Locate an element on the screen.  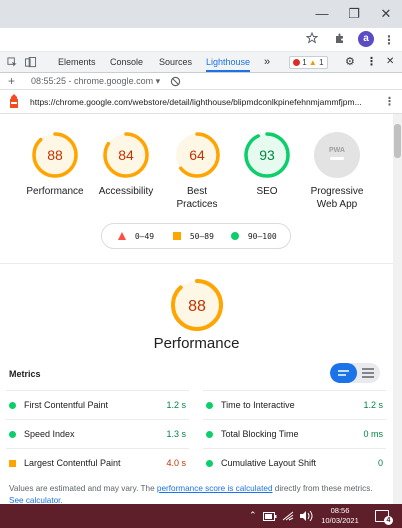
gauge-best-practices: 64 Best Practices is located at coordinates (197, 171).